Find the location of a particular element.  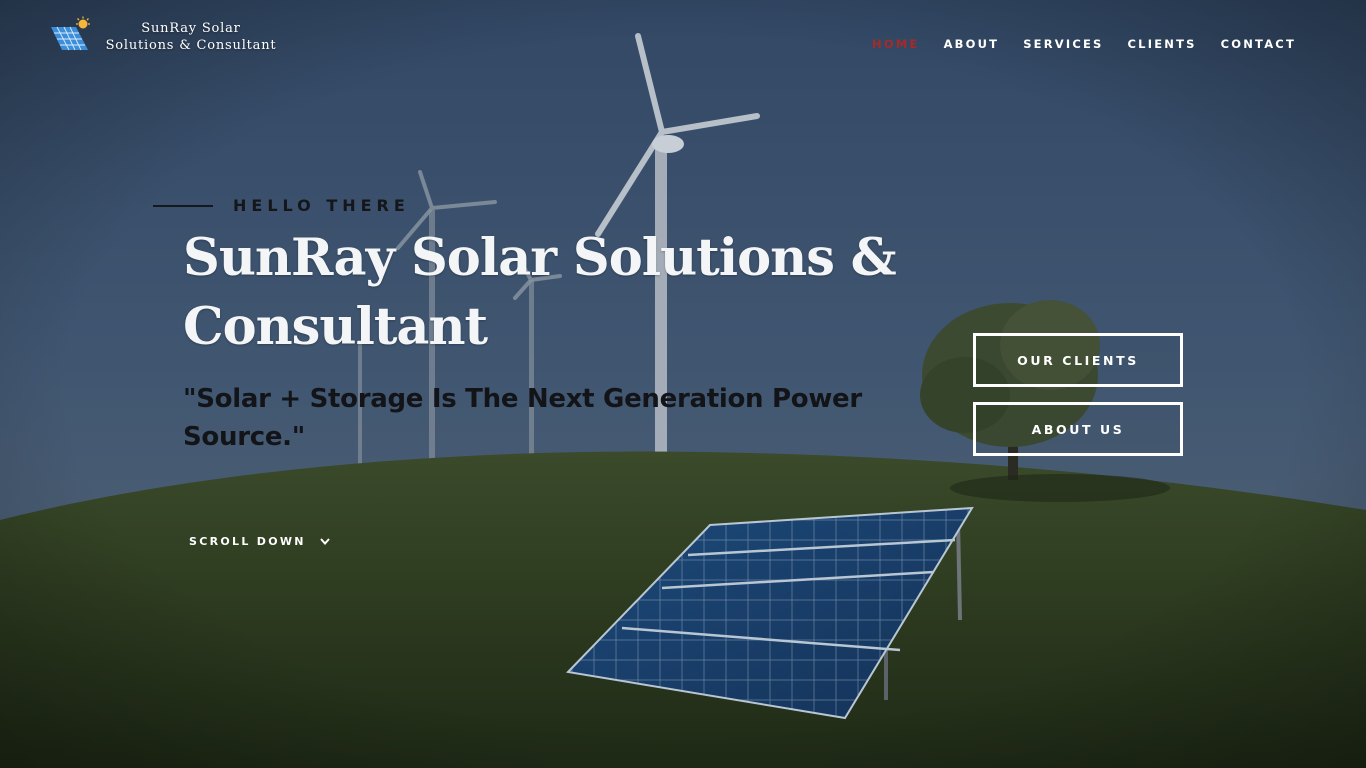

hero-title: SunRay Solar Solutions & Consultant is located at coordinates (540, 292).